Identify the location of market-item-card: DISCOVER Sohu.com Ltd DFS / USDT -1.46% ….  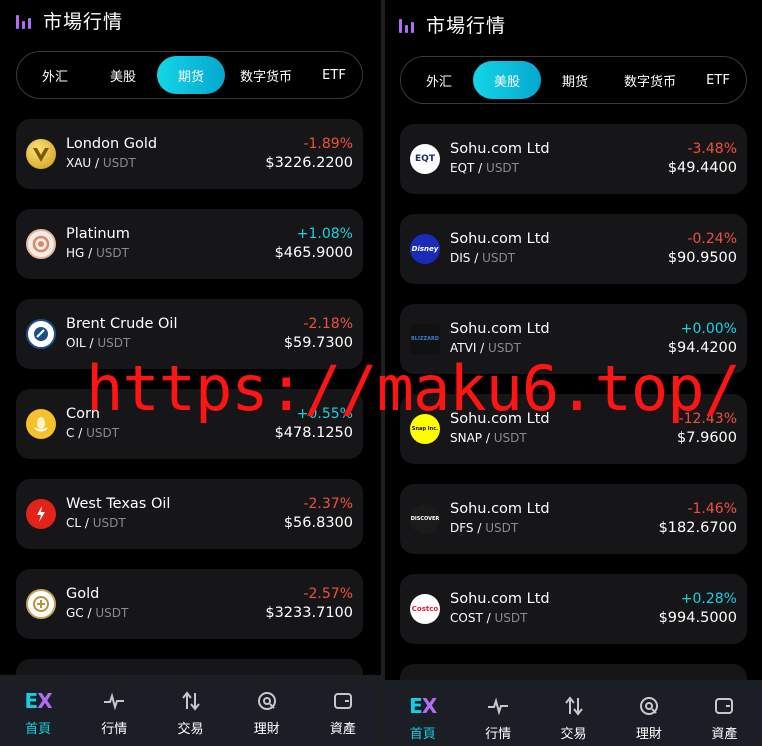
(573, 519).